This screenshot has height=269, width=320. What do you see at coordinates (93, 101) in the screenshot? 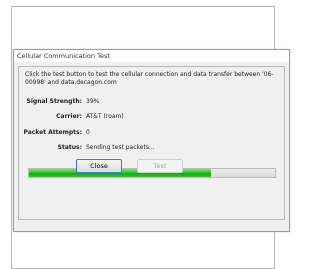
I see `signal-strength-value: 39%` at bounding box center [93, 101].